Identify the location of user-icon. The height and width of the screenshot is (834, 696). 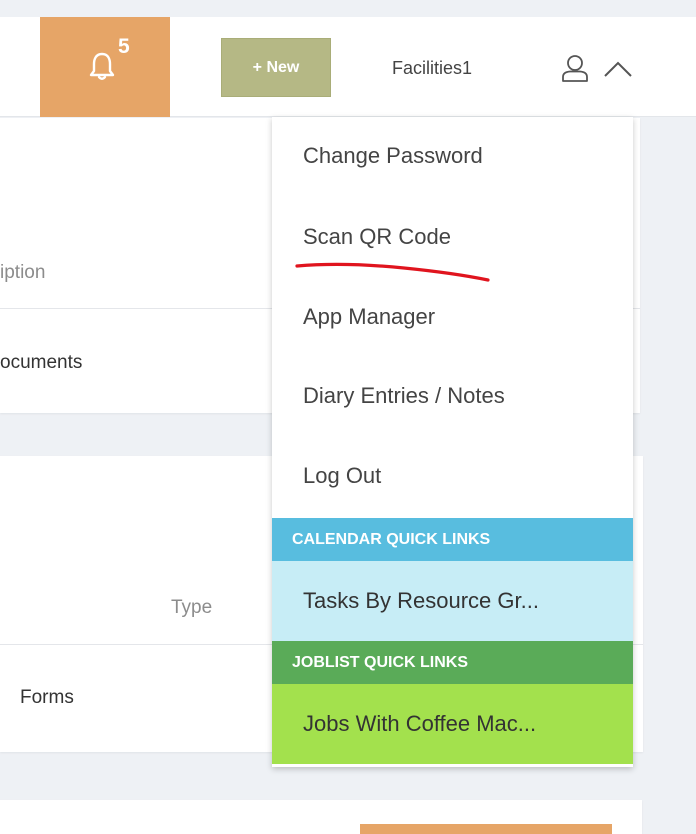
(575, 68).